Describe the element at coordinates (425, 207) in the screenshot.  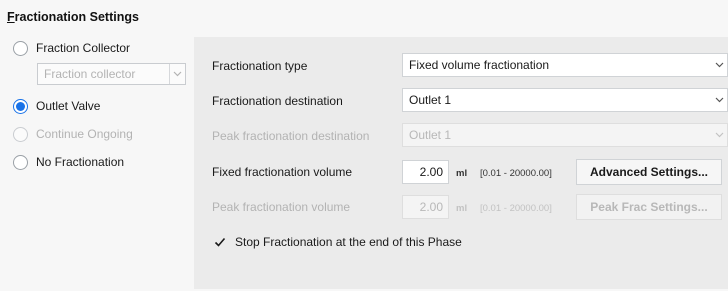
I see `peak-volume-input: 2.00` at that location.